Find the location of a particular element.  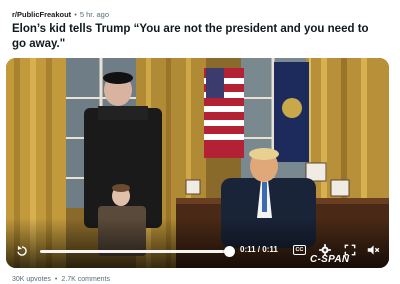

post-stats: 30K upvotes • 2.7K comments is located at coordinates (61, 279).